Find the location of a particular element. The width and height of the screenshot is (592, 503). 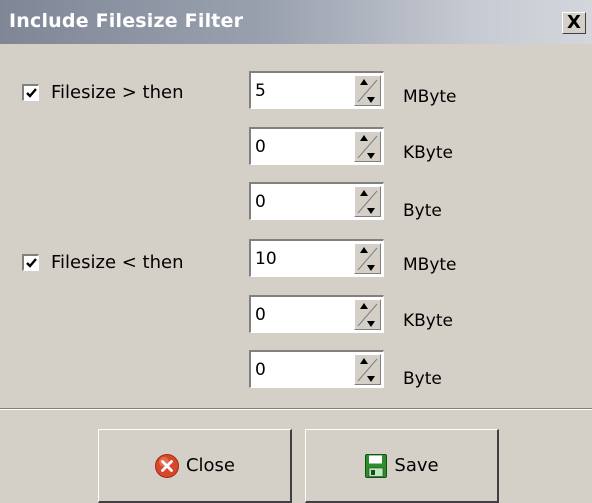

greater-than-checkbox is located at coordinates (30, 92).